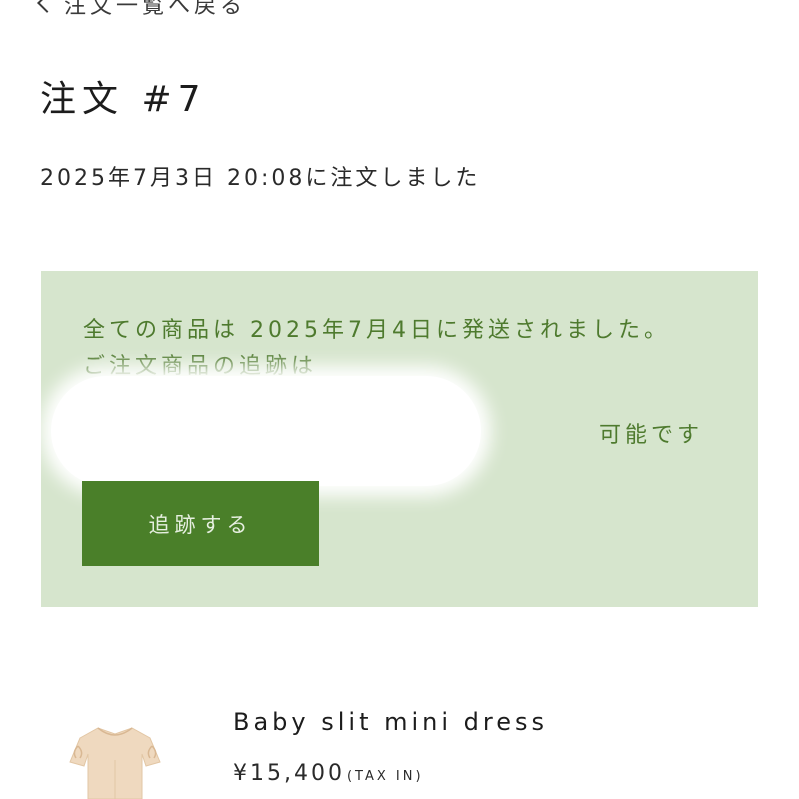 The height and width of the screenshot is (799, 799). I want to click on tracking-availability-text: 可能です, so click(651, 435).